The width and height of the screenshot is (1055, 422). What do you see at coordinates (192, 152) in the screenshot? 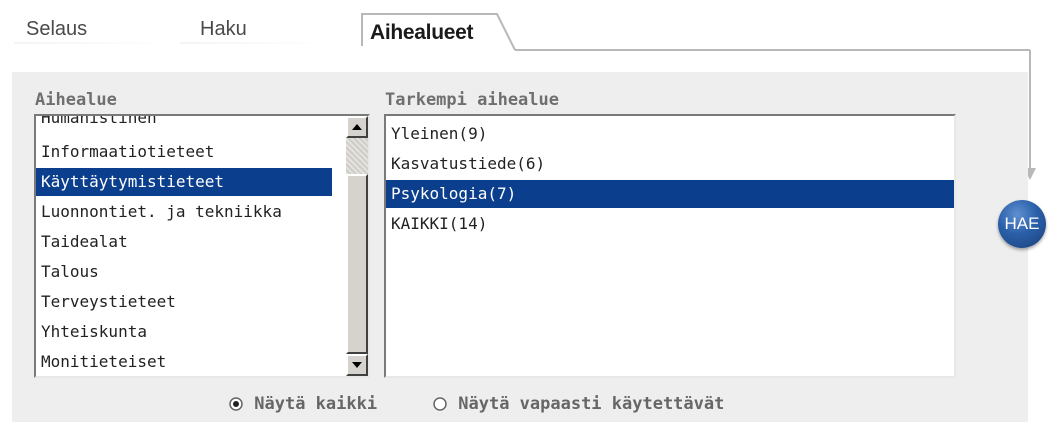
I see `list-item-informaatiotieteet: Informaatiotieteet` at bounding box center [192, 152].